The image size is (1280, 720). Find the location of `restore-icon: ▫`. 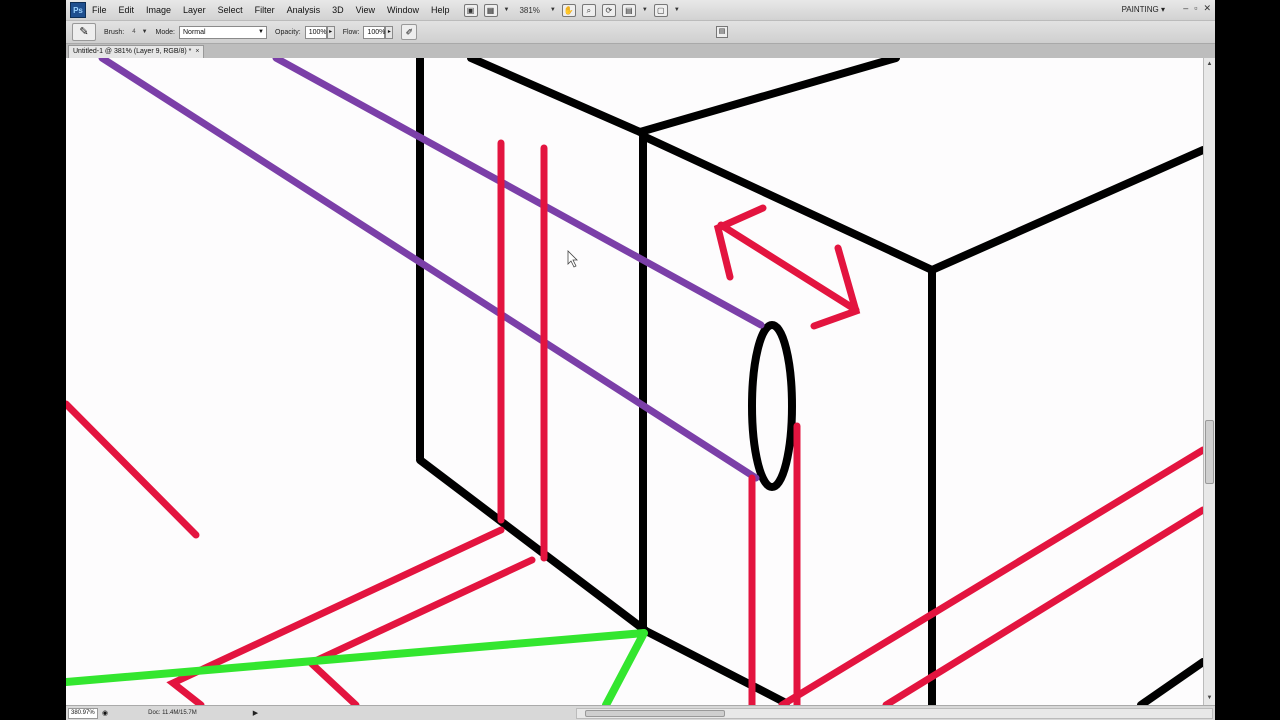

restore-icon: ▫ is located at coordinates (1195, 8).